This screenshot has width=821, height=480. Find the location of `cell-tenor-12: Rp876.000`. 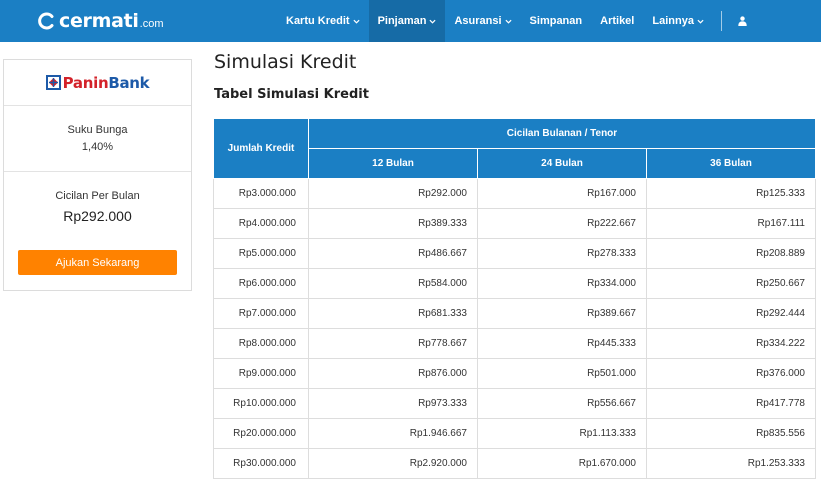

cell-tenor-12: Rp876.000 is located at coordinates (393, 373).